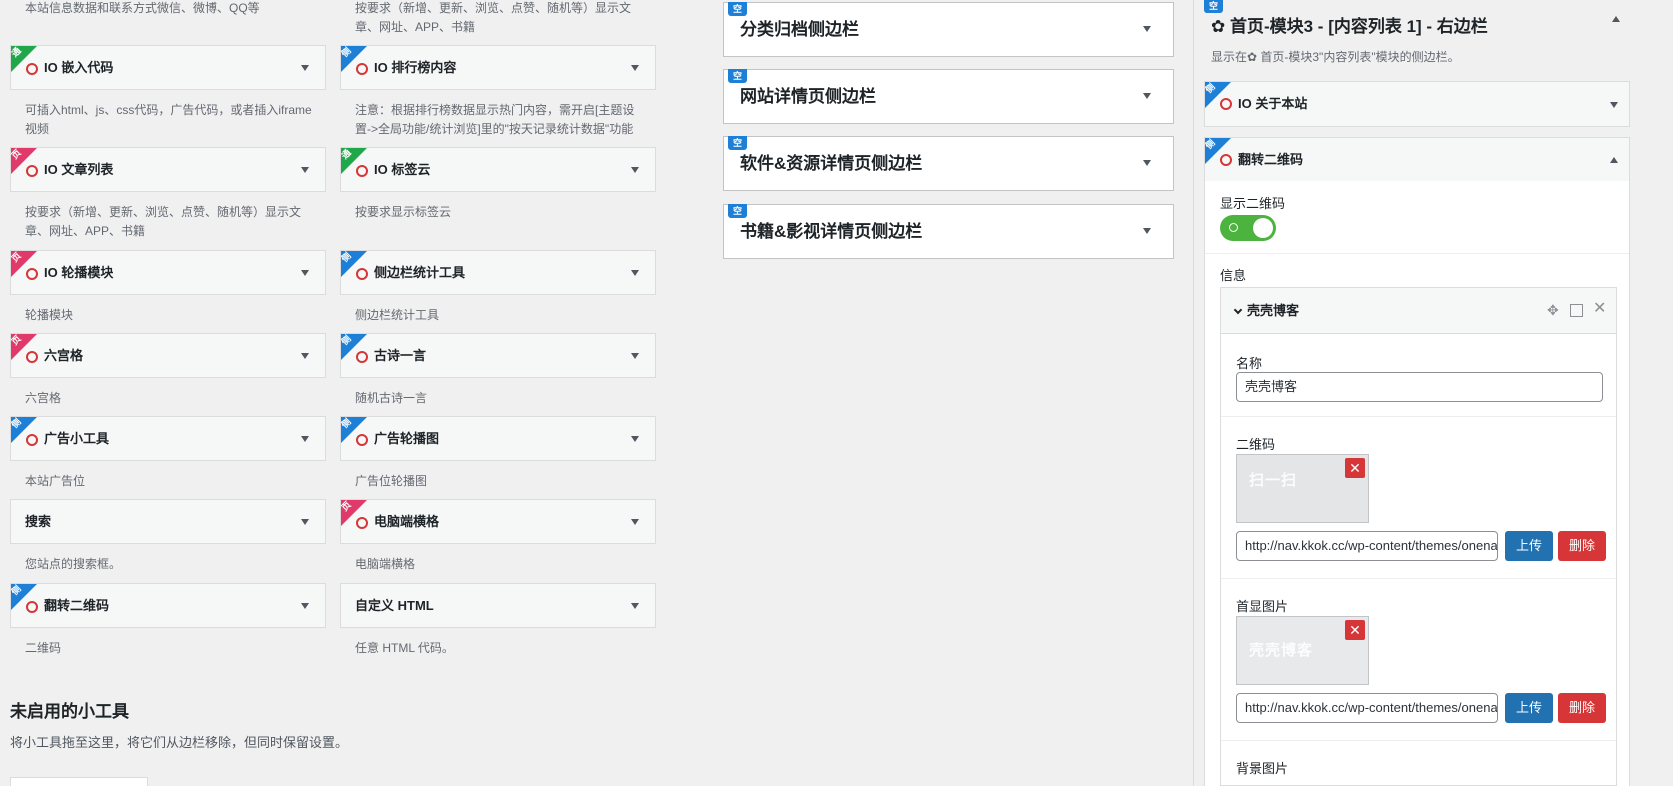 This screenshot has height=786, width=1673. Describe the element at coordinates (69, 711) in the screenshot. I see `unused-widgets-title: 未启用的小工具` at that location.